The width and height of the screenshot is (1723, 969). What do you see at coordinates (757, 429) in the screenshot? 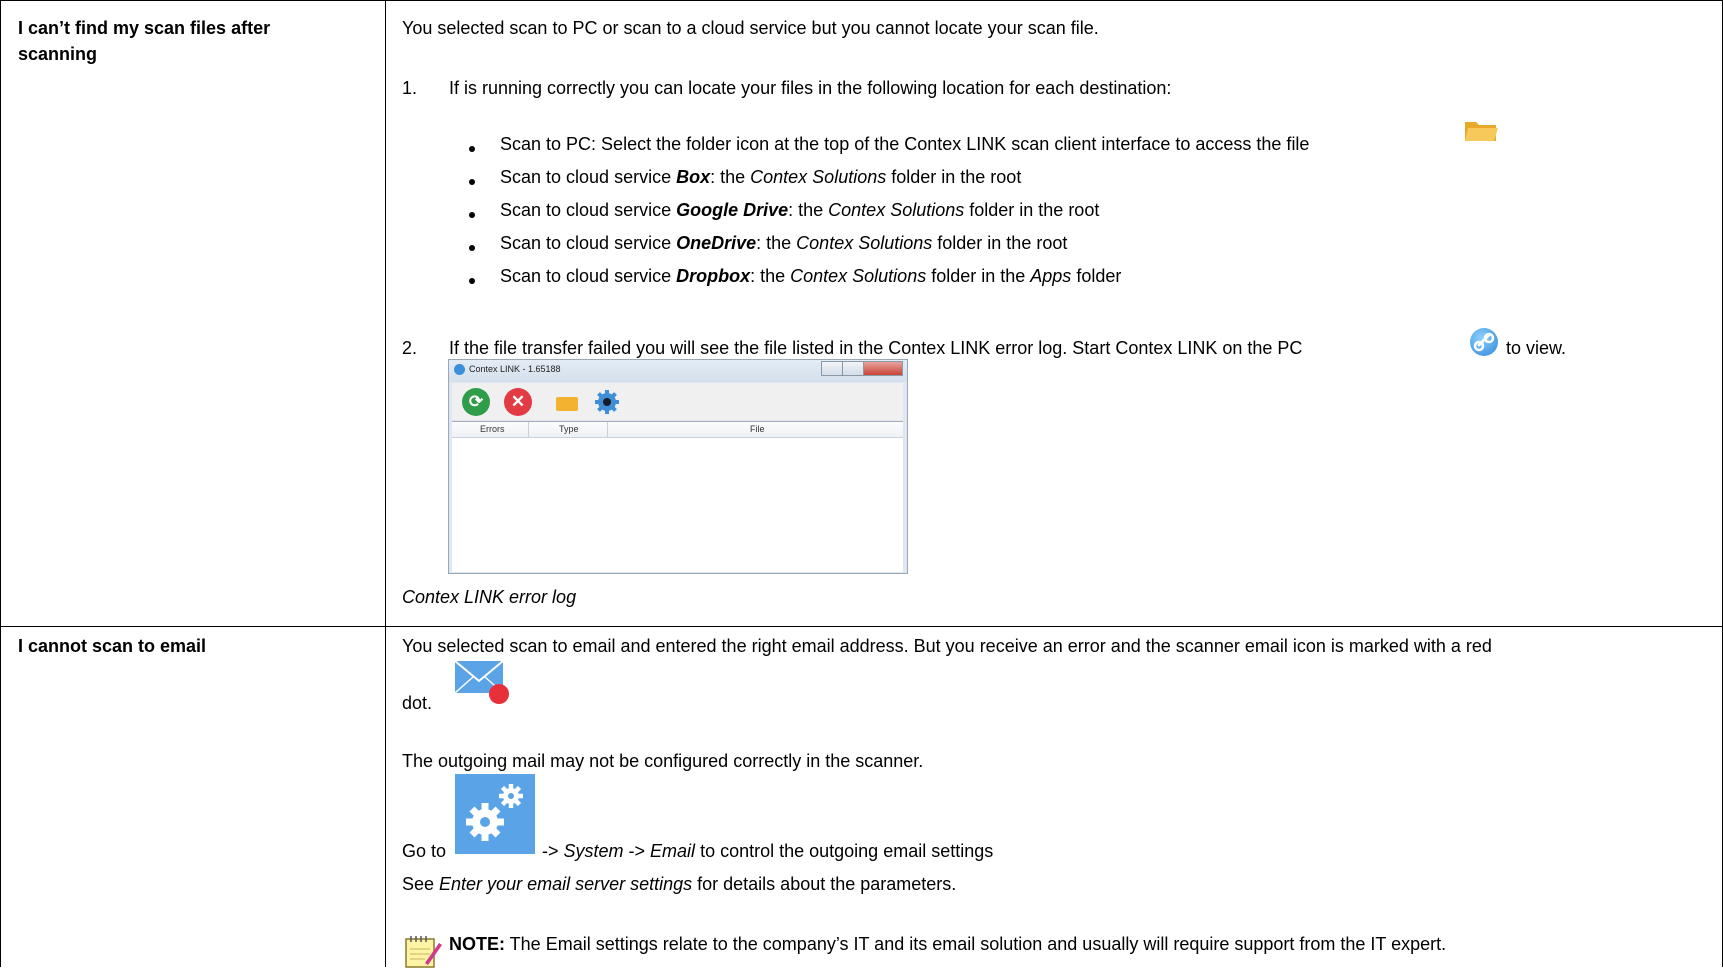
I see `column-header-file: File` at bounding box center [757, 429].